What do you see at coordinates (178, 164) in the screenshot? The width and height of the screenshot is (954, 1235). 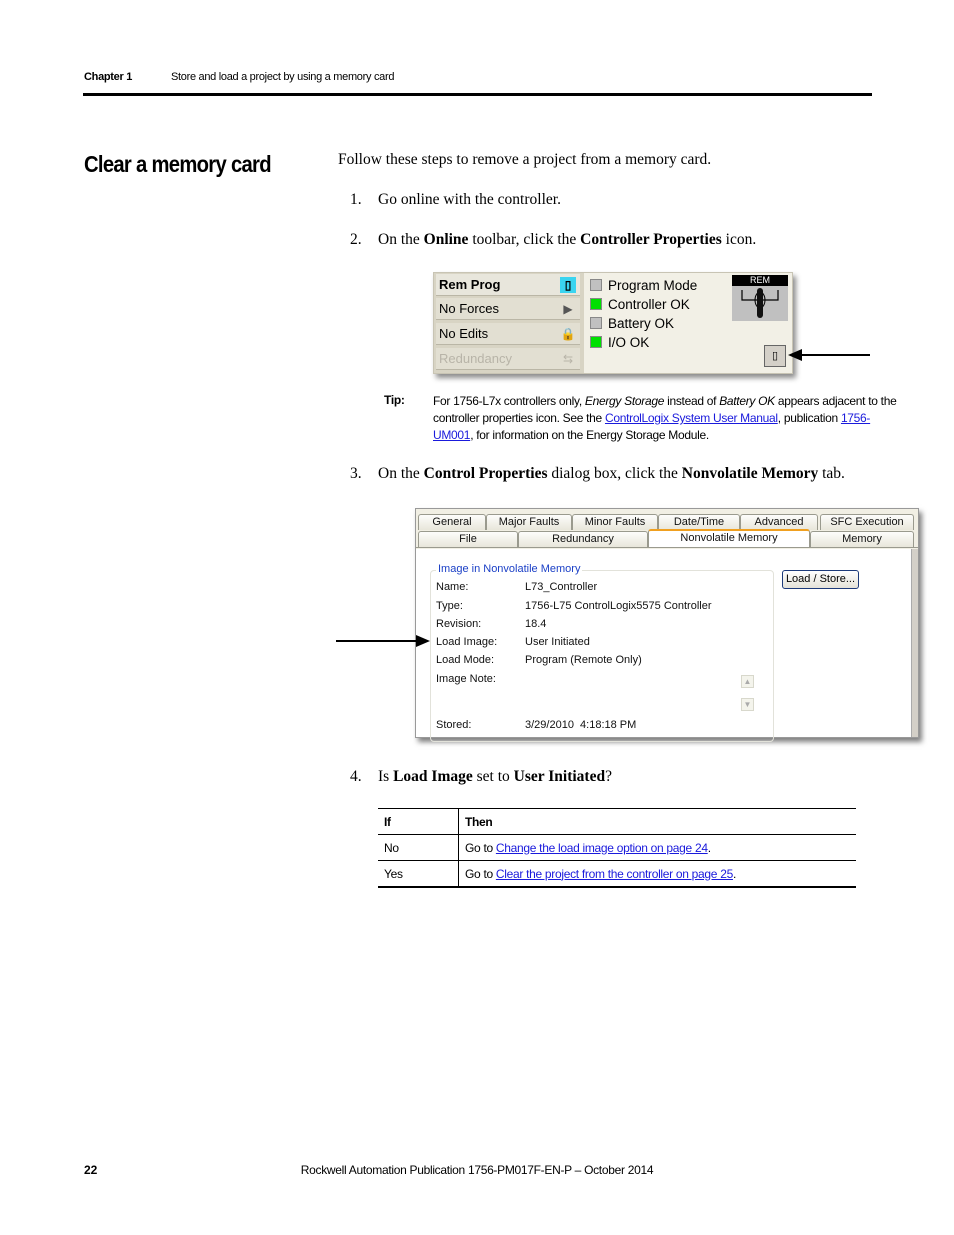 I see `section-title: Clear a memory card` at bounding box center [178, 164].